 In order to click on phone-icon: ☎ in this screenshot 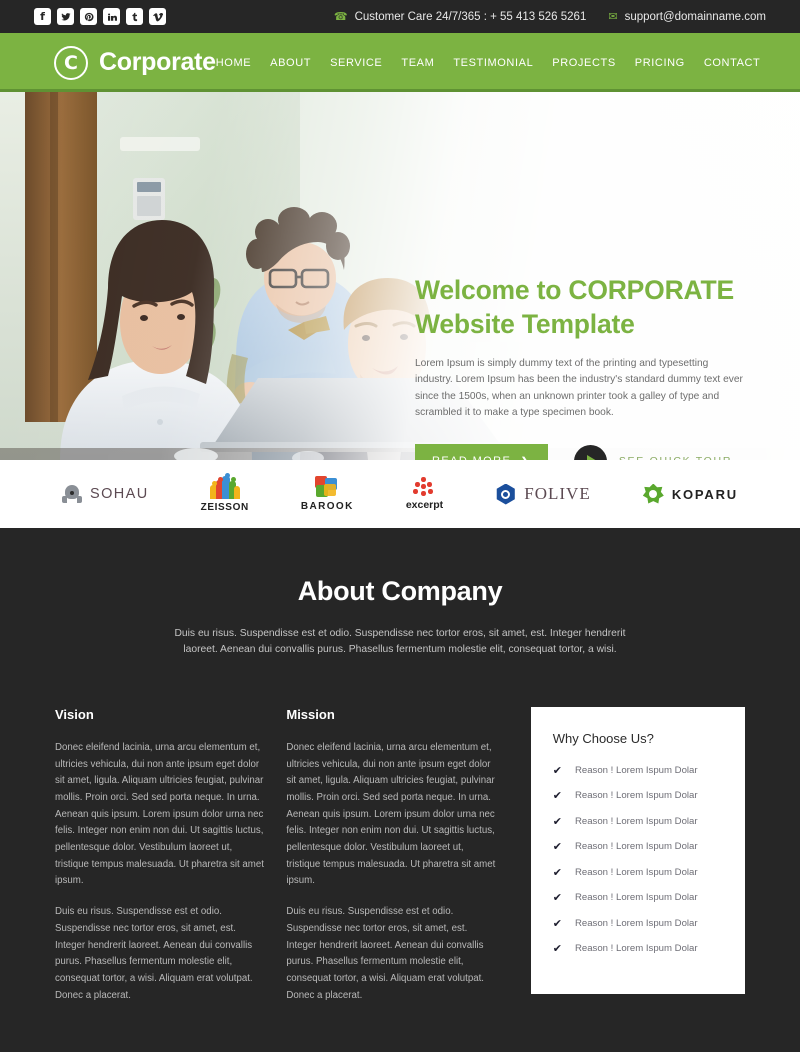, I will do `click(340, 17)`.